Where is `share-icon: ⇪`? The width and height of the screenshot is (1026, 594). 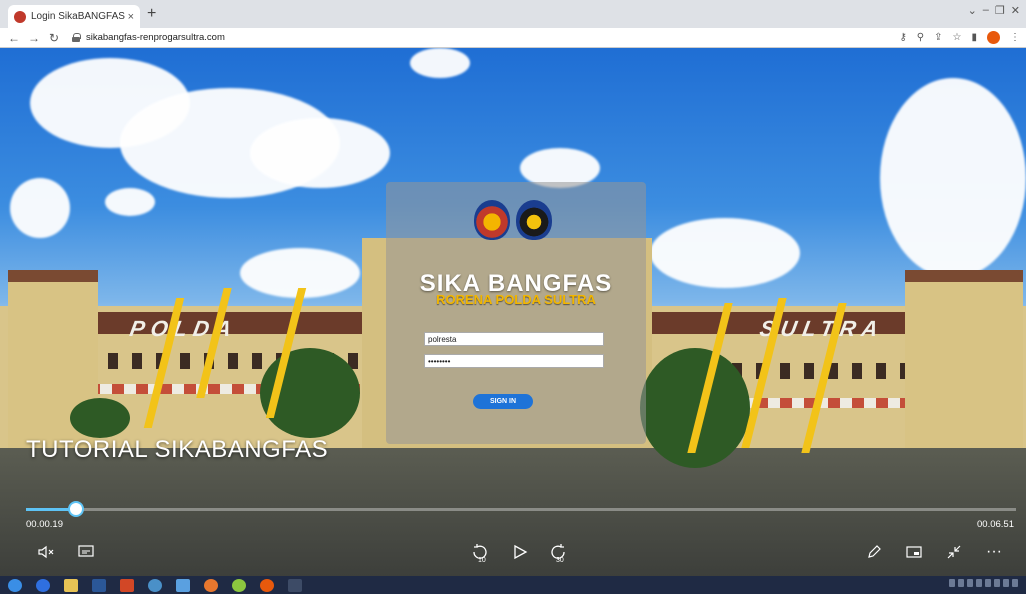
share-icon: ⇪ is located at coordinates (938, 37).